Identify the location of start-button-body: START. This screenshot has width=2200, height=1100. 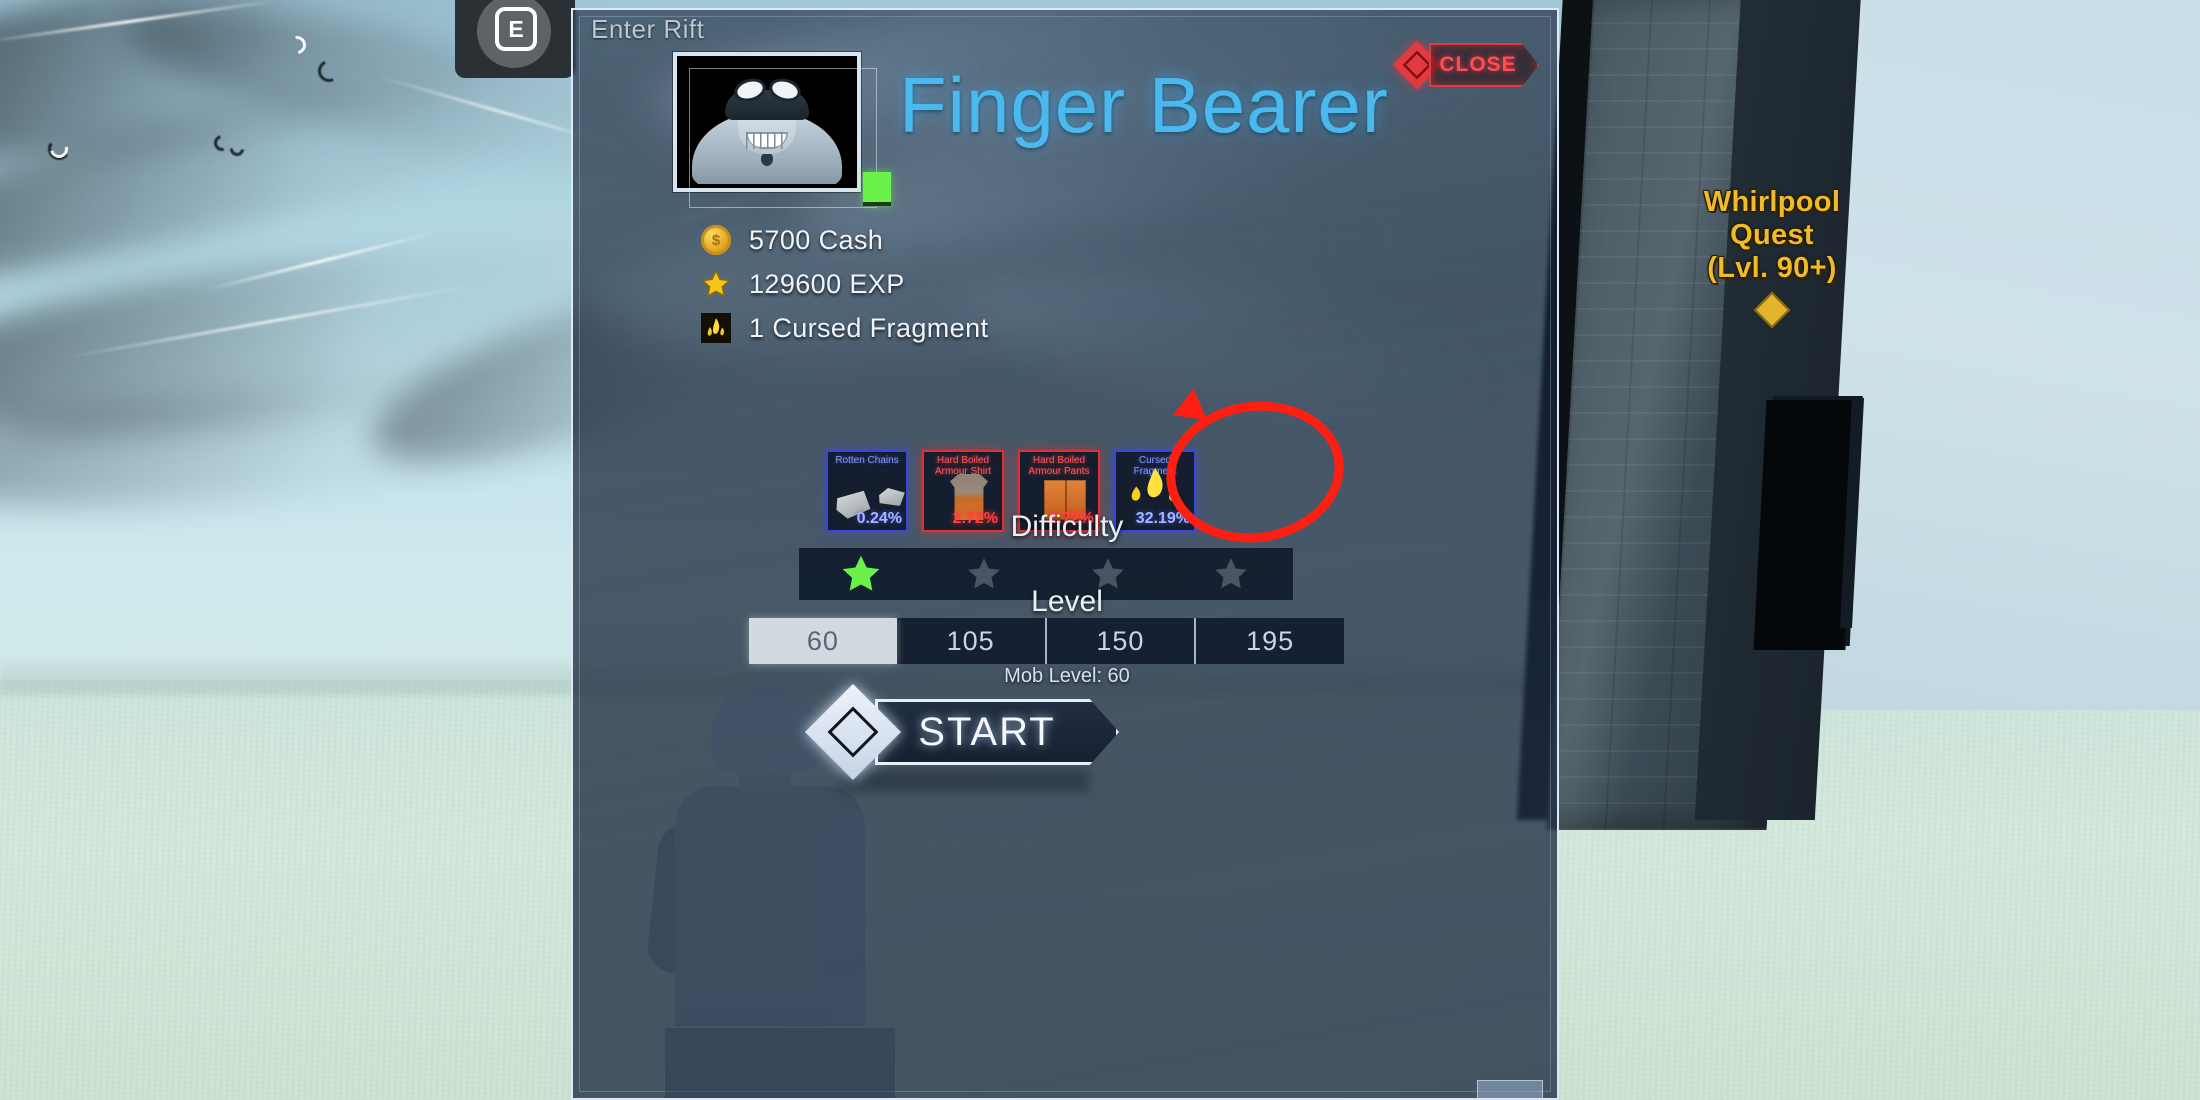
(997, 732).